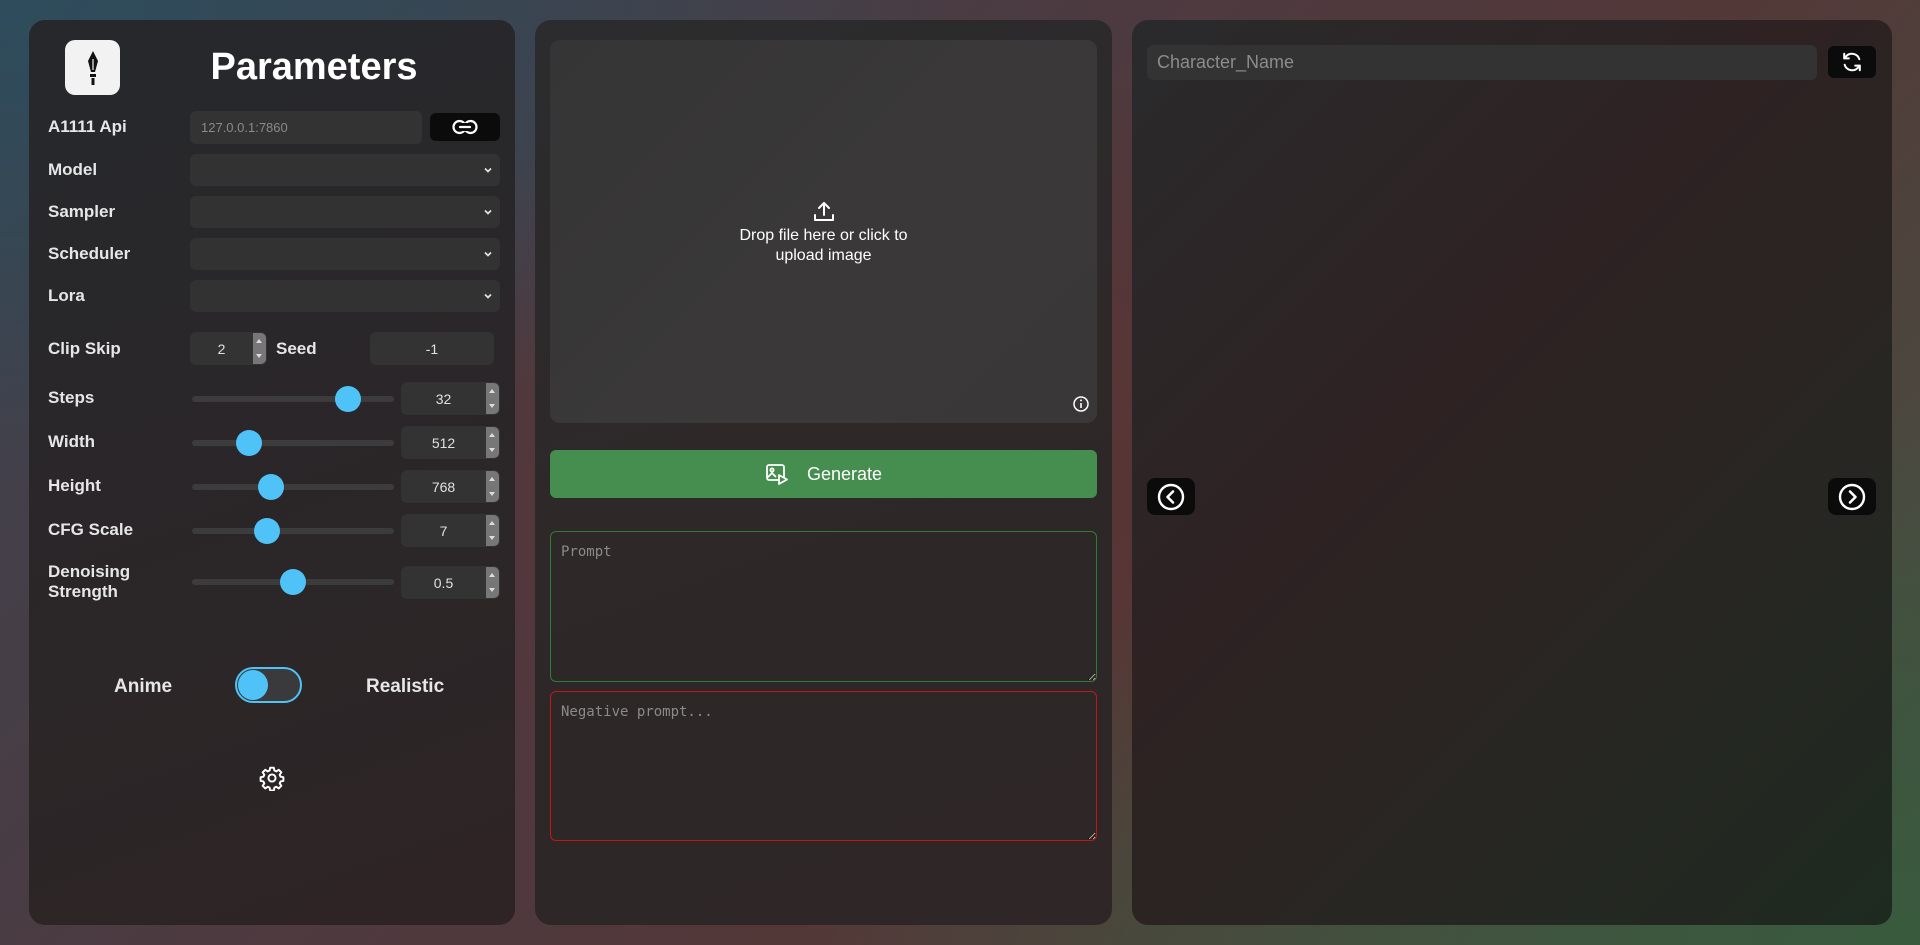  Describe the element at coordinates (87, 126) in the screenshot. I see `api-label: A1111 Api` at that location.